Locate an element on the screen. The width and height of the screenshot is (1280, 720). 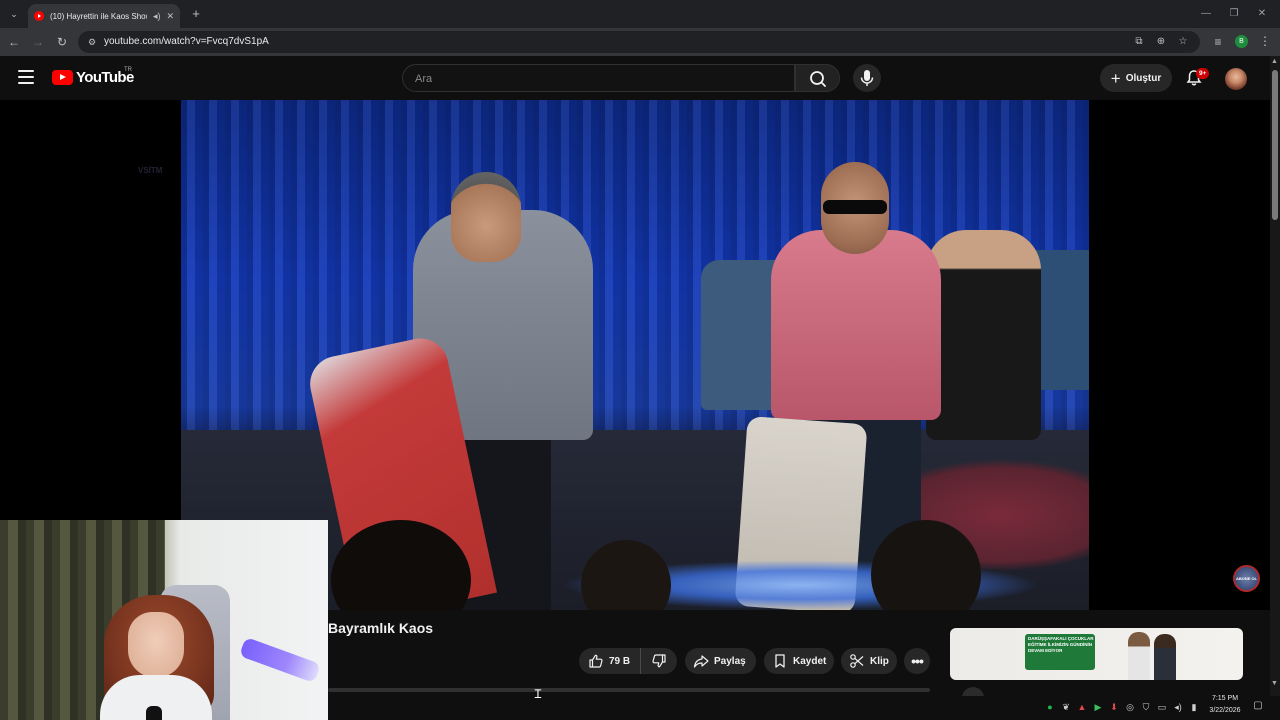
more-dots-icon: ••• is located at coordinates (917, 661).